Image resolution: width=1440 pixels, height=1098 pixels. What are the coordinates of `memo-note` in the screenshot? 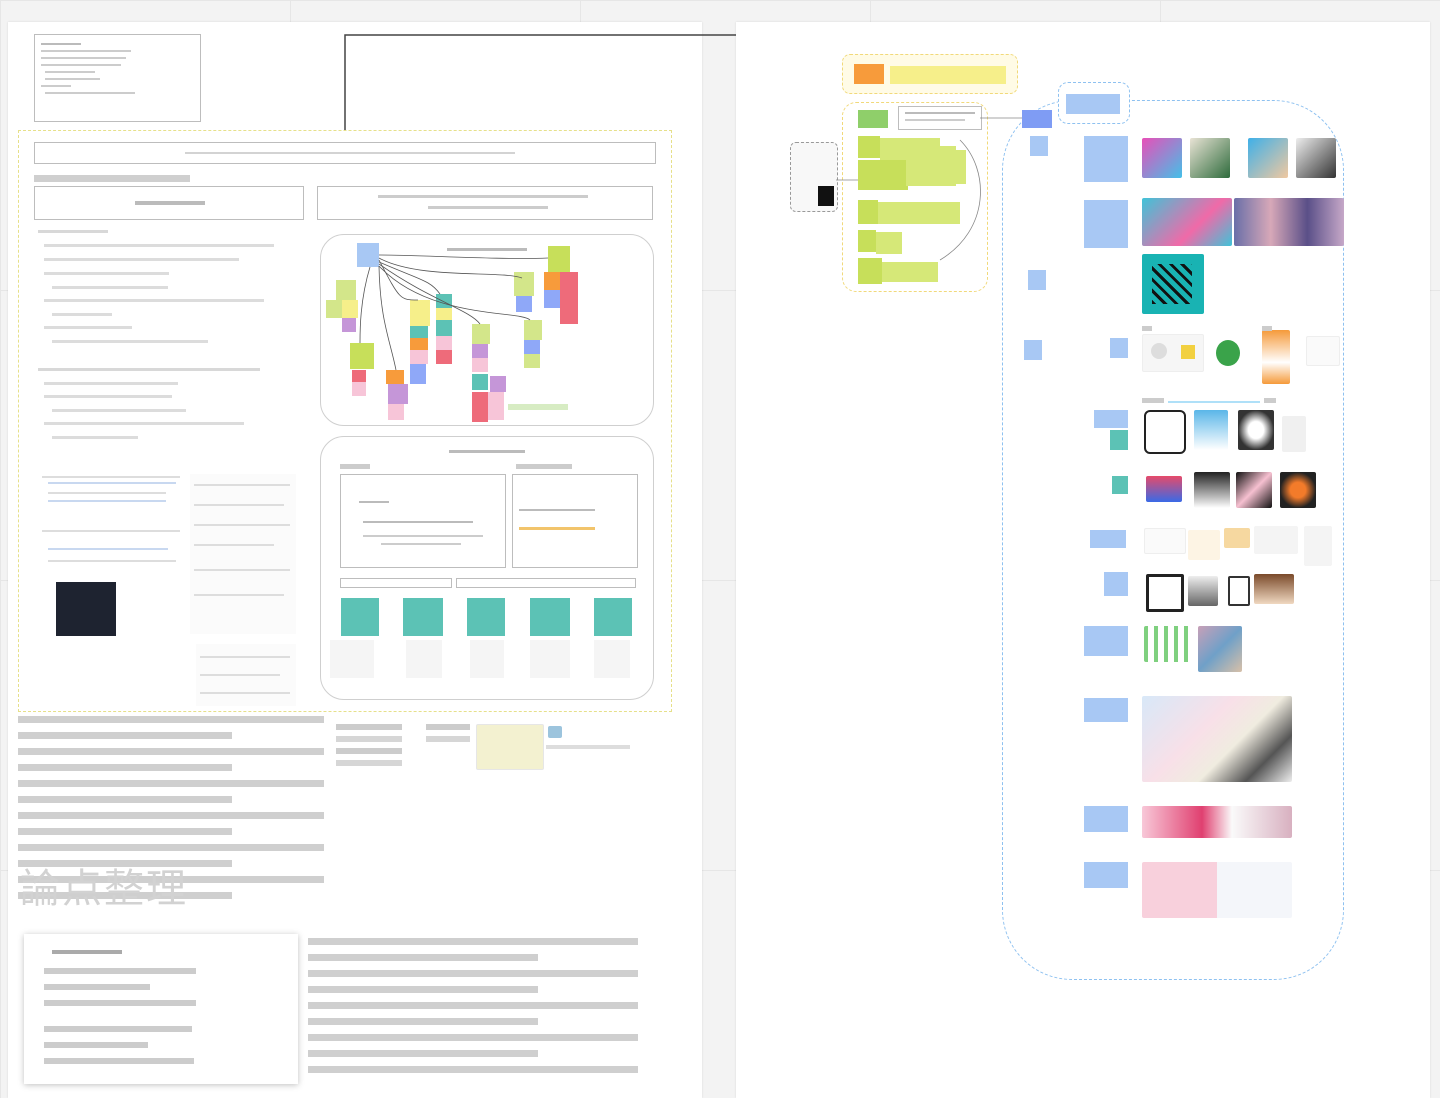 It's located at (117, 78).